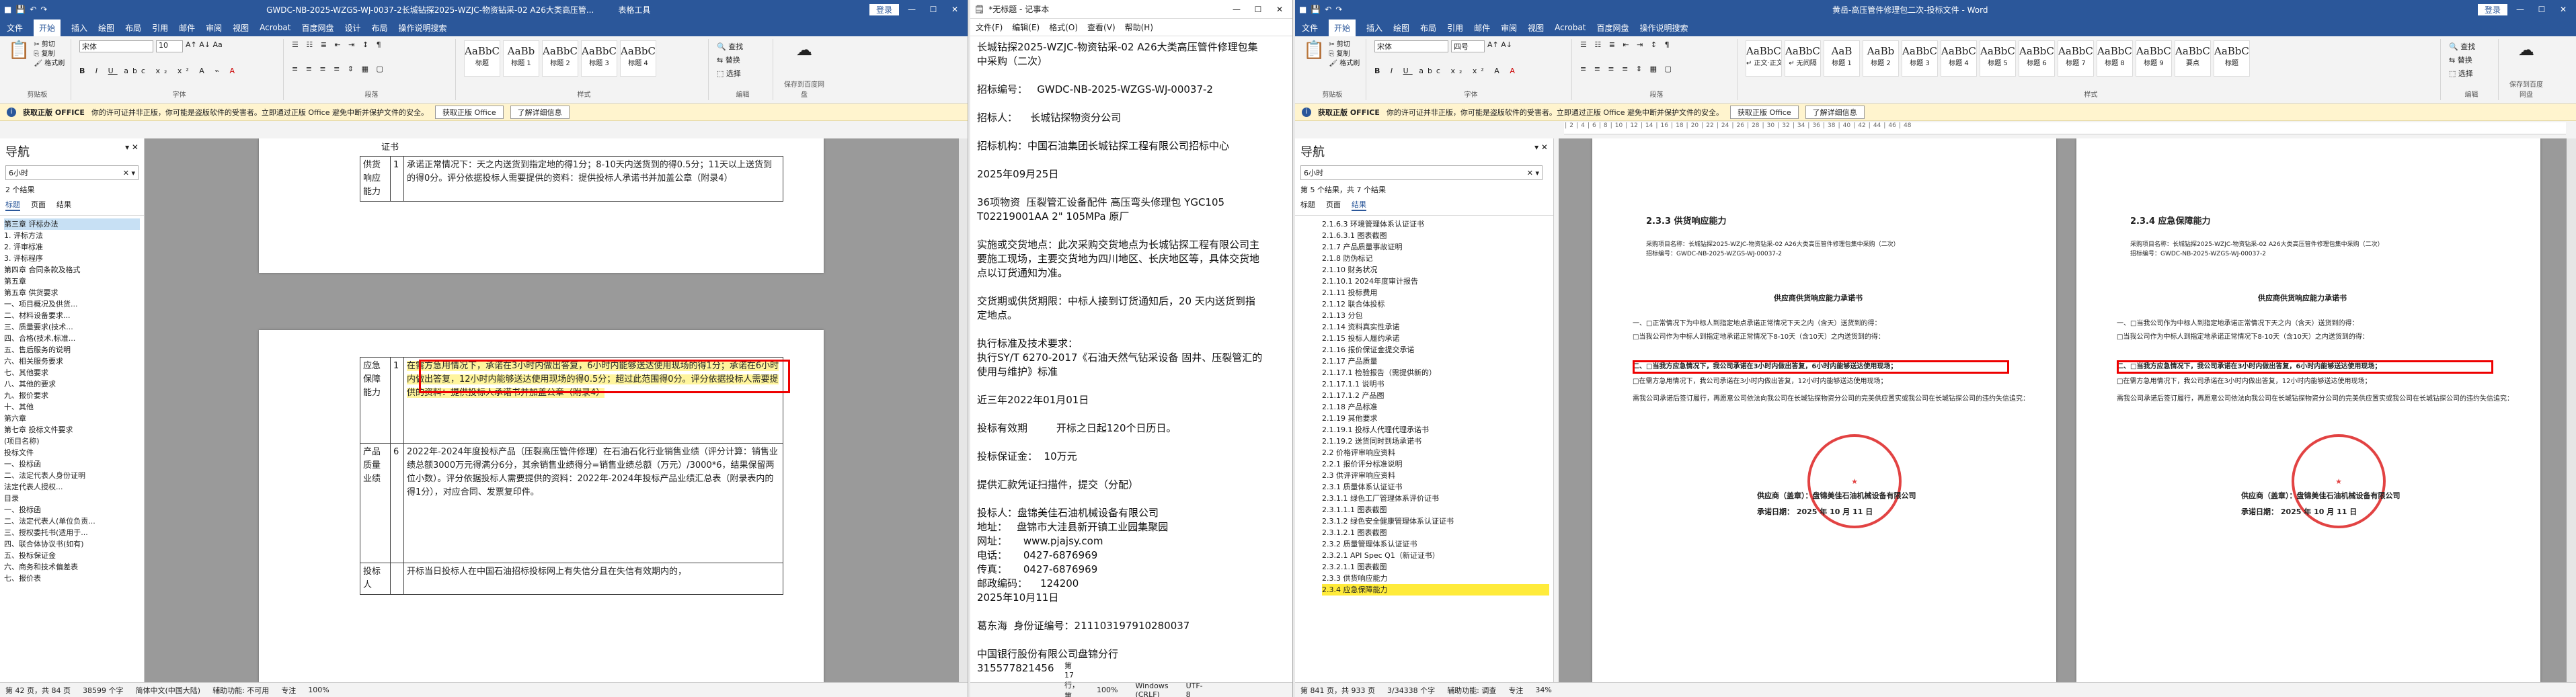 The image size is (2576, 697). I want to click on nav-item: 2.1.18 产品标准, so click(1436, 407).